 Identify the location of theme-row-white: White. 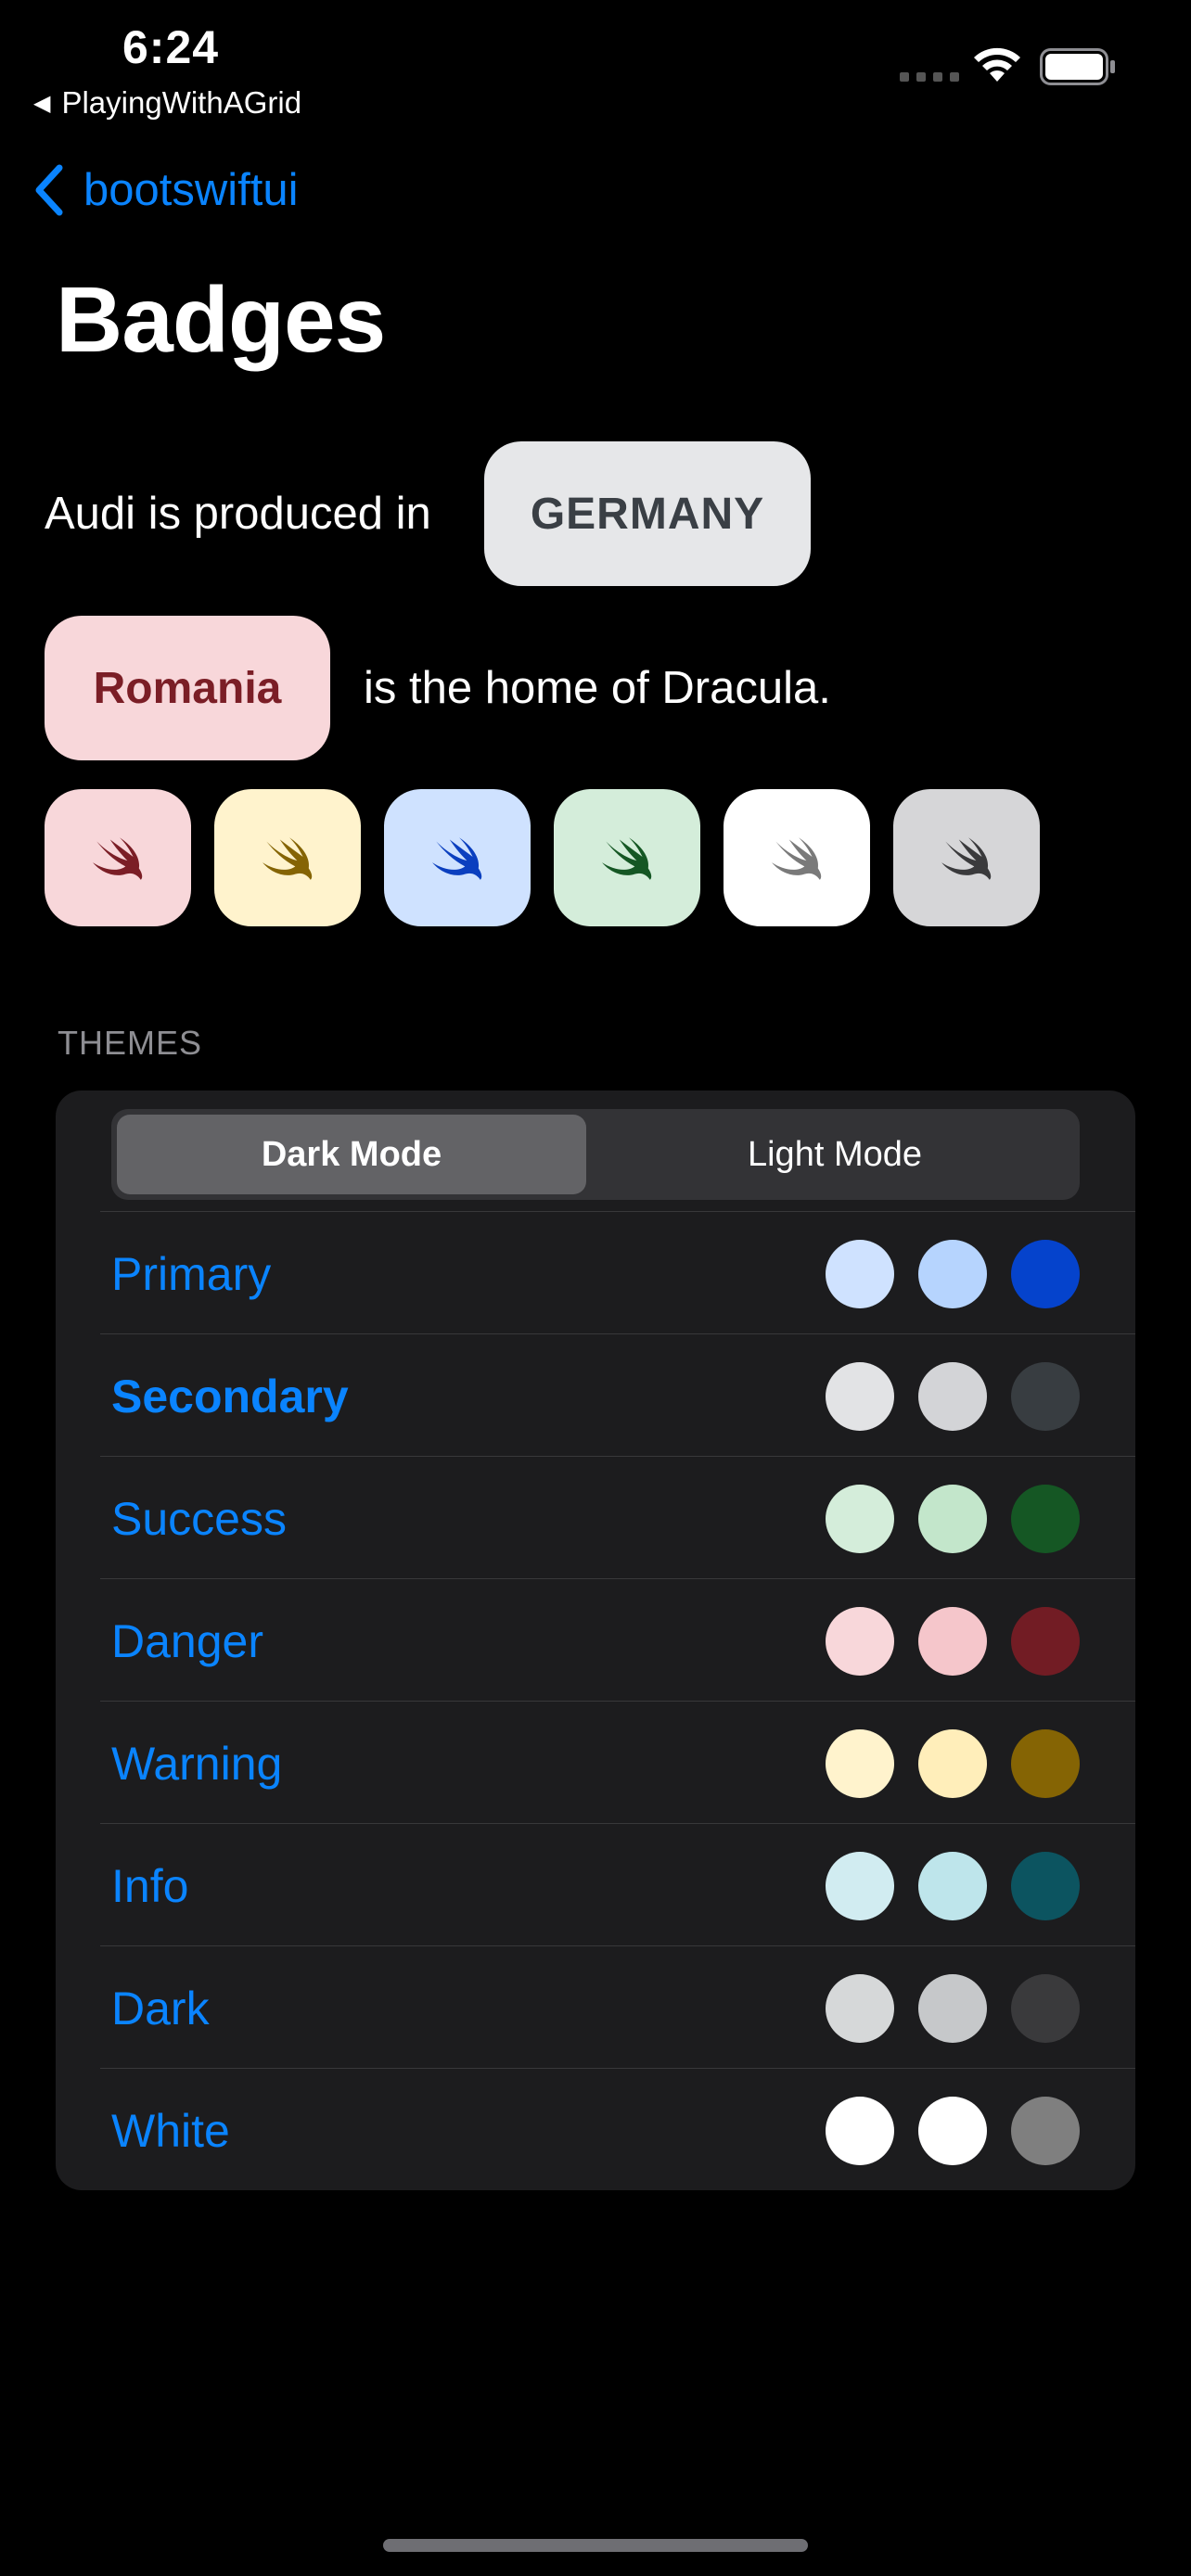
(617, 2129).